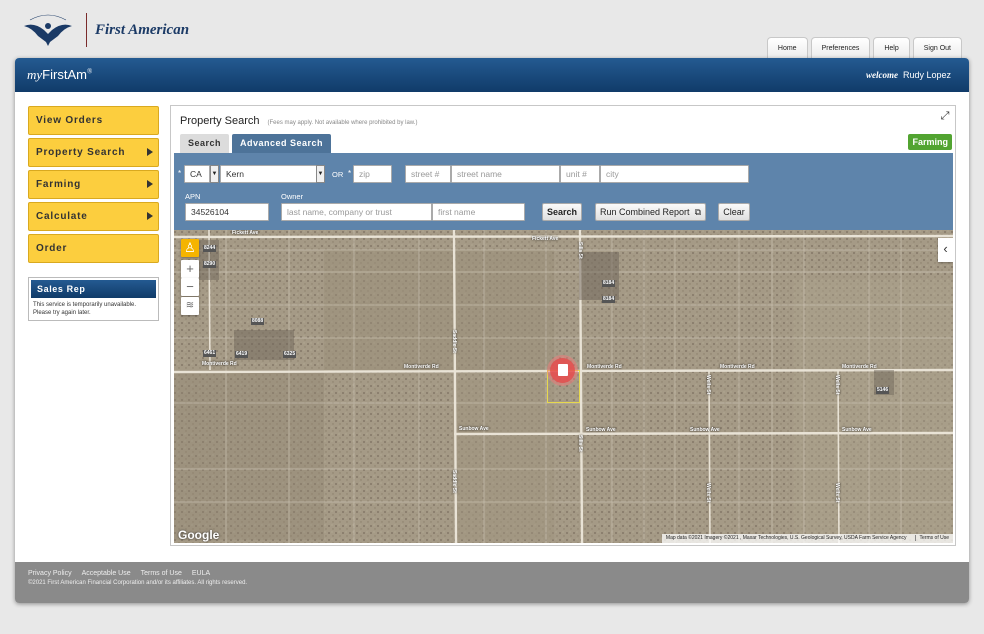  I want to click on top-nav-sign-out: Sign Out, so click(937, 48).